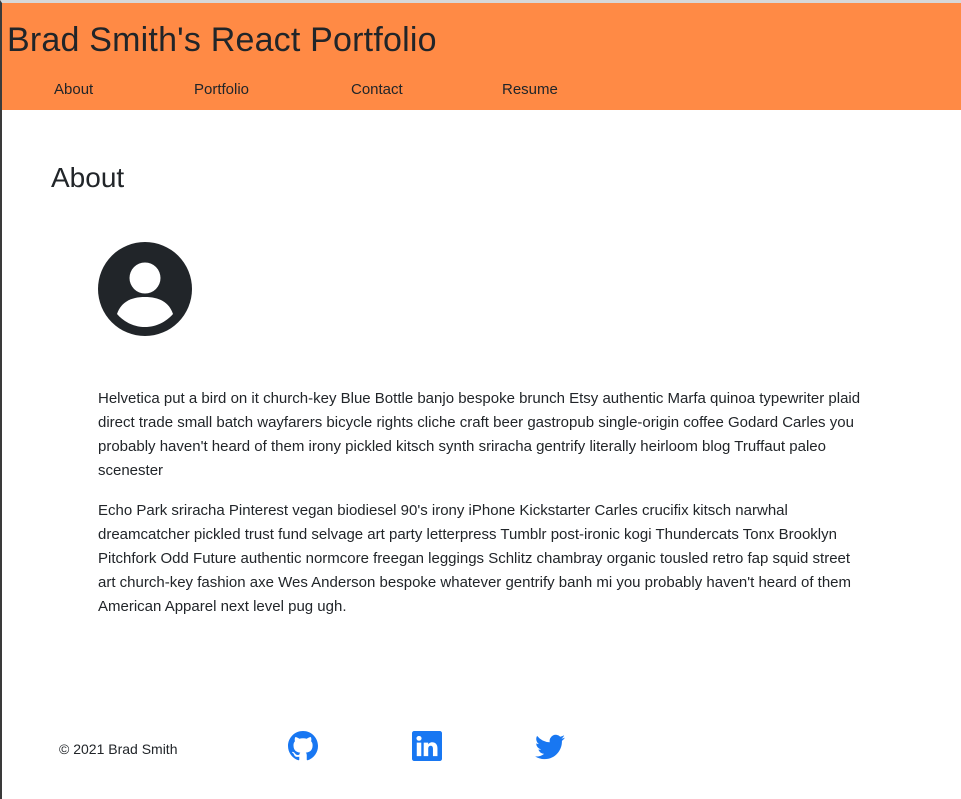  I want to click on twitter-icon, so click(550, 746).